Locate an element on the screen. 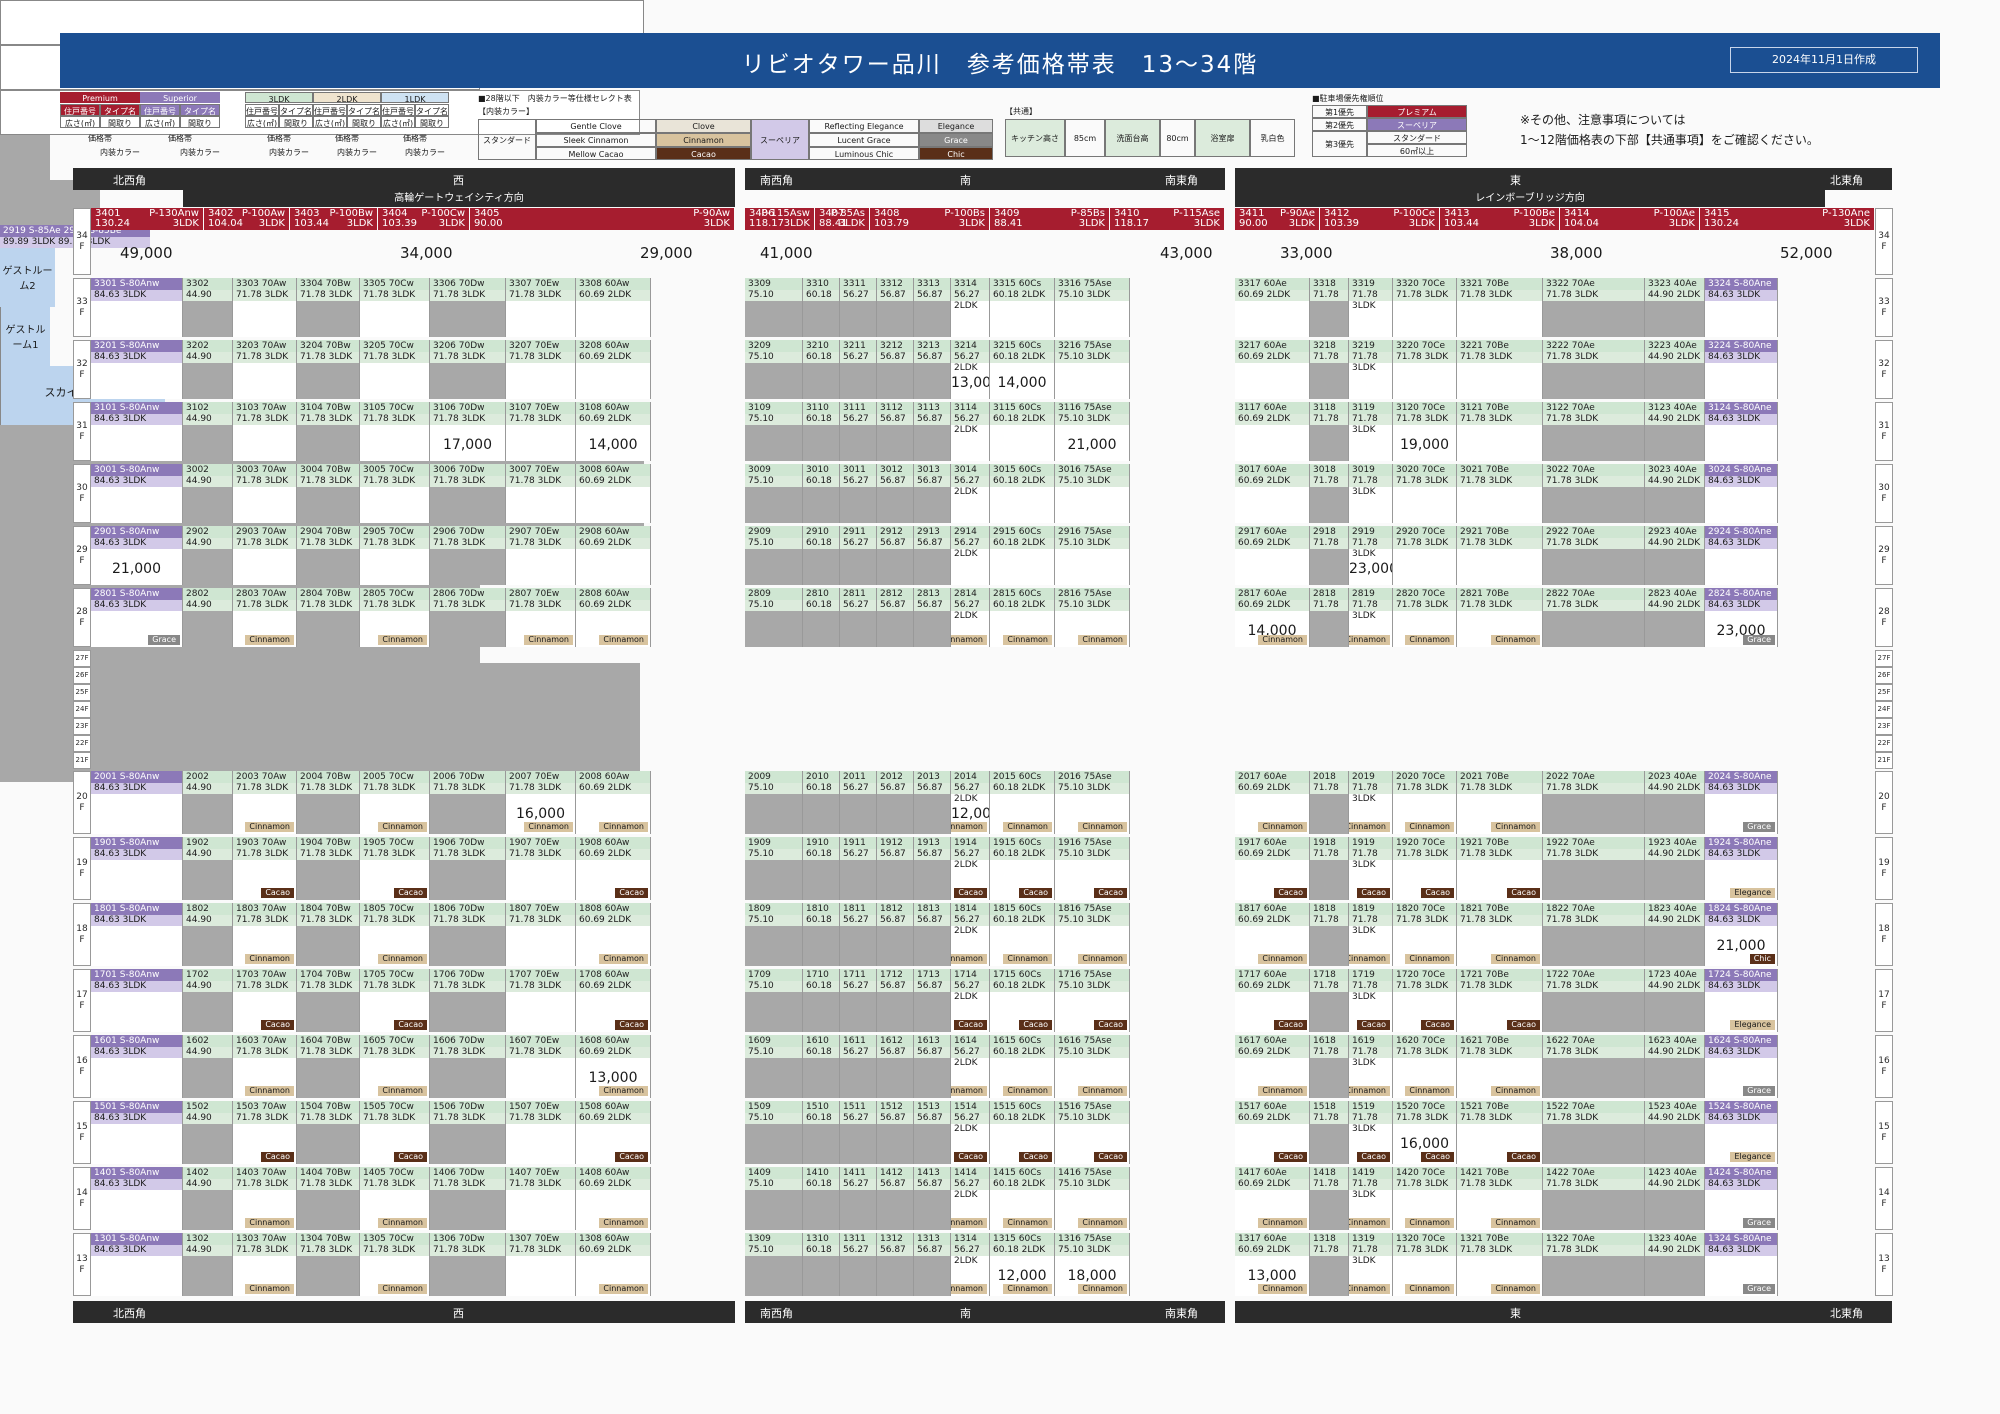 Image resolution: width=2000 pixels, height=1414 pixels. unit-number-type: 3308 60Aw is located at coordinates (613, 284).